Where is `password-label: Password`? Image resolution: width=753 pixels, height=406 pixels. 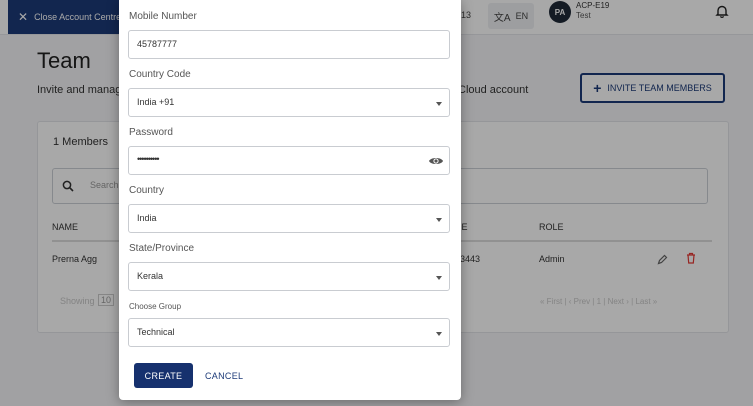 password-label: Password is located at coordinates (151, 132).